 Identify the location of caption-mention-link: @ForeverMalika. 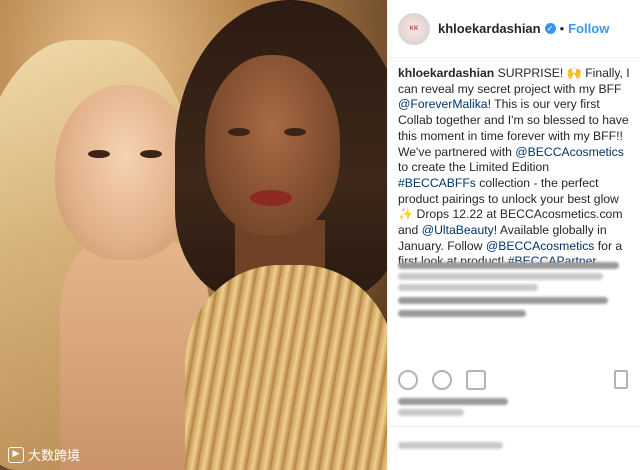
(443, 104).